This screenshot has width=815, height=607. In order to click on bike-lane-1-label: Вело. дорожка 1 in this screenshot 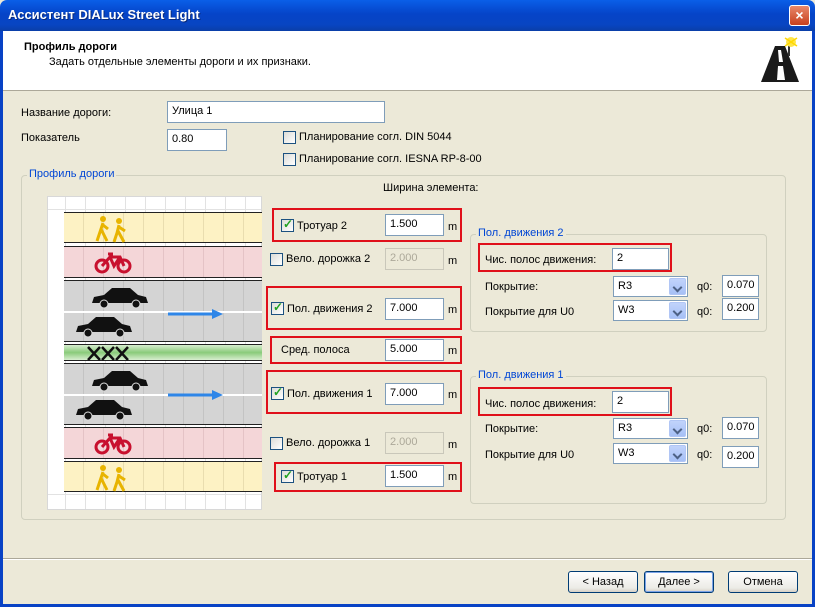, I will do `click(328, 443)`.